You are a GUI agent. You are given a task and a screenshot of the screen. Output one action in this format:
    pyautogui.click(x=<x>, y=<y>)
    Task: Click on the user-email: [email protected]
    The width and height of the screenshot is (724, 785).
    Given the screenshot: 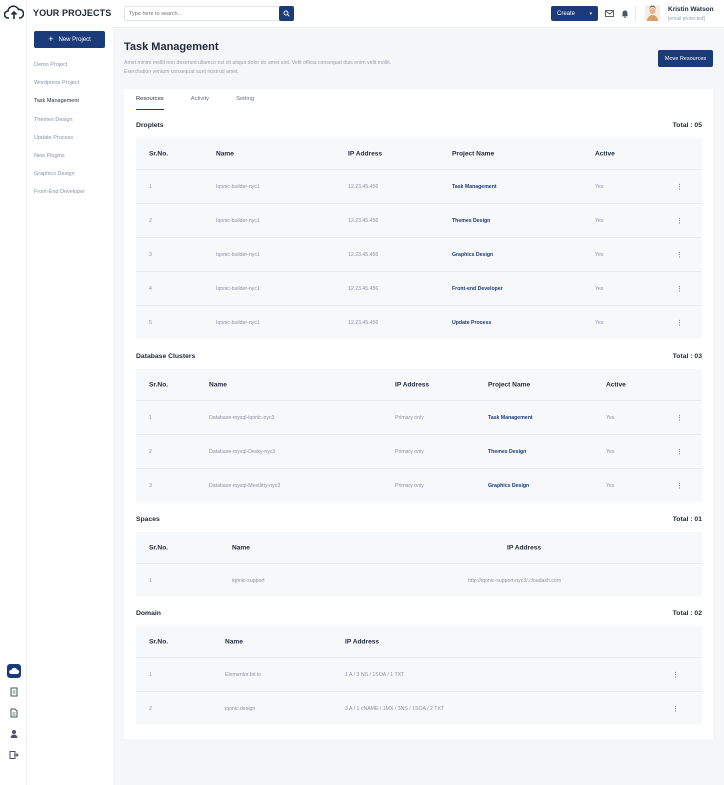 What is the action you would take?
    pyautogui.click(x=686, y=19)
    